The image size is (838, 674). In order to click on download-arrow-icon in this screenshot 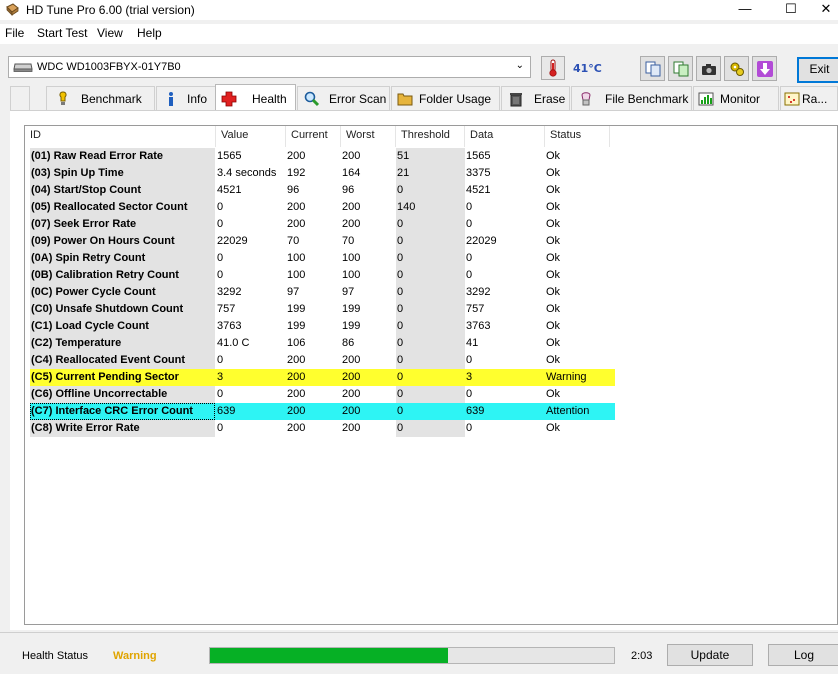, I will do `click(765, 69)`.